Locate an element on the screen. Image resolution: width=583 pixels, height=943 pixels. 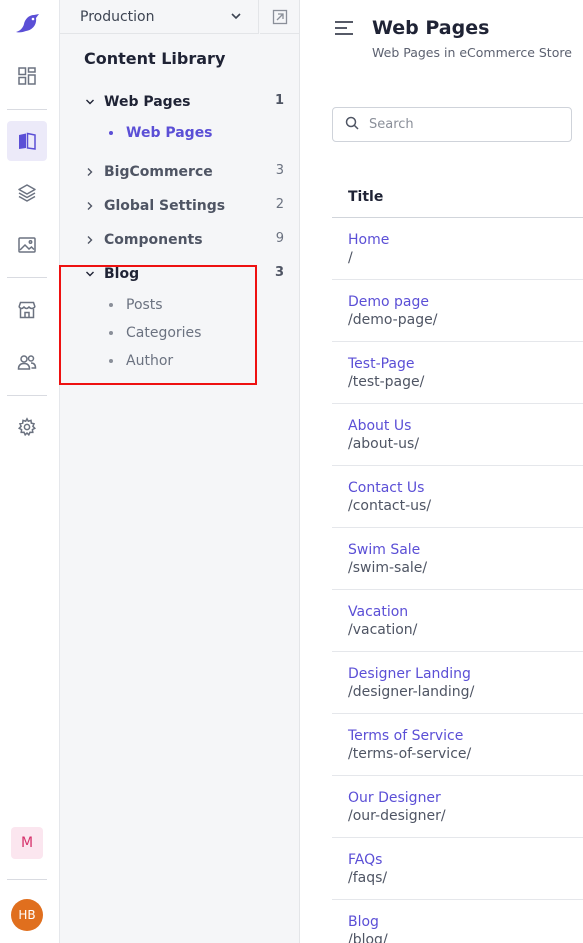
row-title-link: Blog is located at coordinates (465, 922).